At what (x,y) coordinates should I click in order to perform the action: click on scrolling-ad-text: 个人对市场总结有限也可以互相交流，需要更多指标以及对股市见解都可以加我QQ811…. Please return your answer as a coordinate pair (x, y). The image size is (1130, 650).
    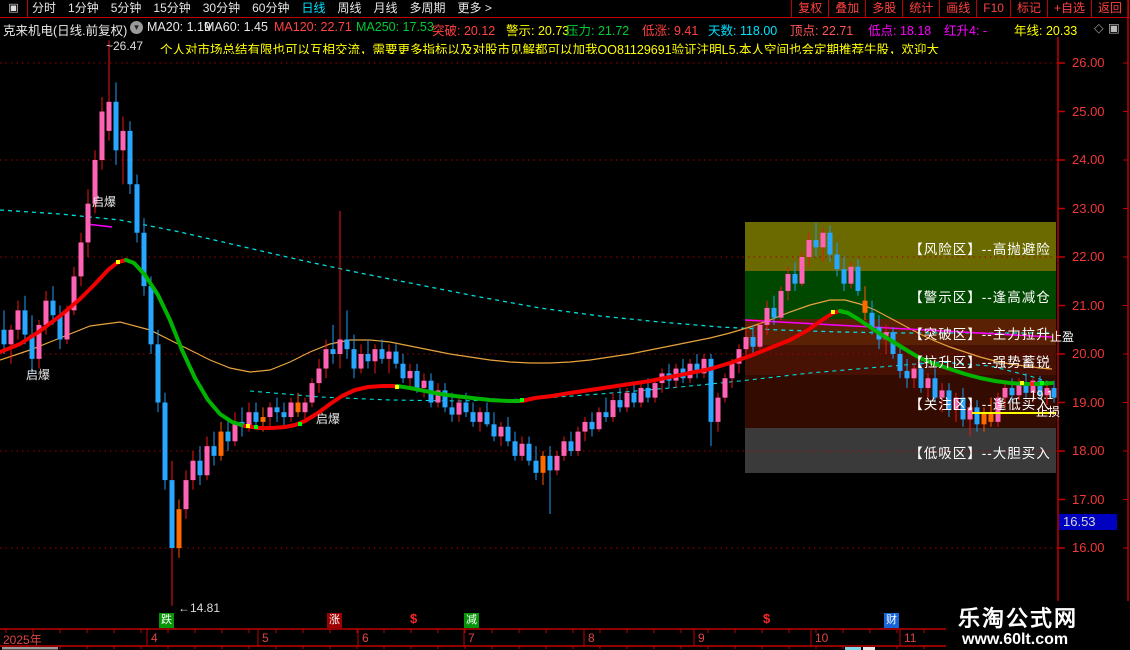
    Looking at the image, I should click on (550, 48).